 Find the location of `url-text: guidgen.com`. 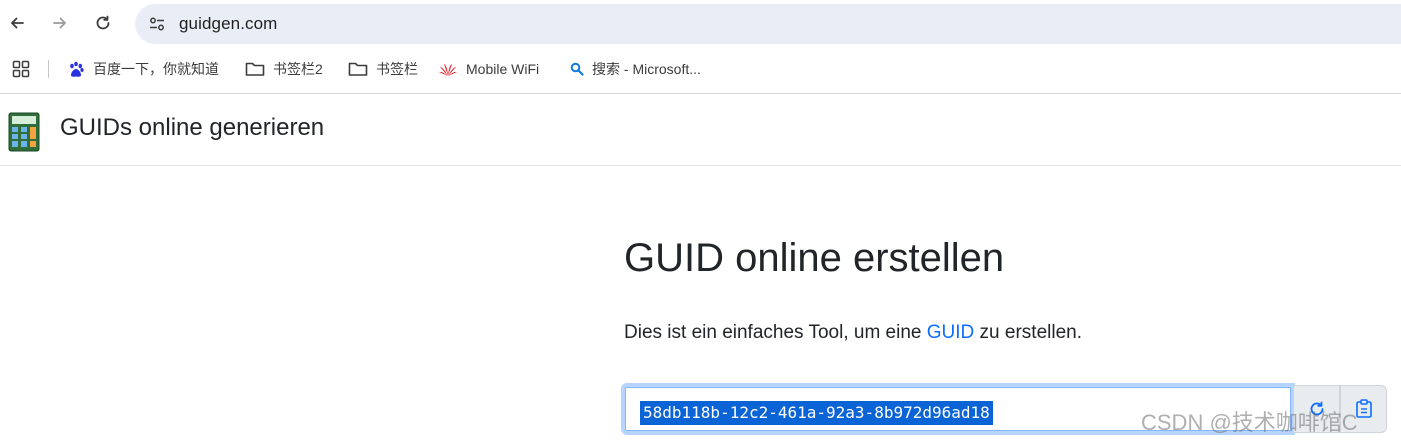

url-text: guidgen.com is located at coordinates (228, 24).